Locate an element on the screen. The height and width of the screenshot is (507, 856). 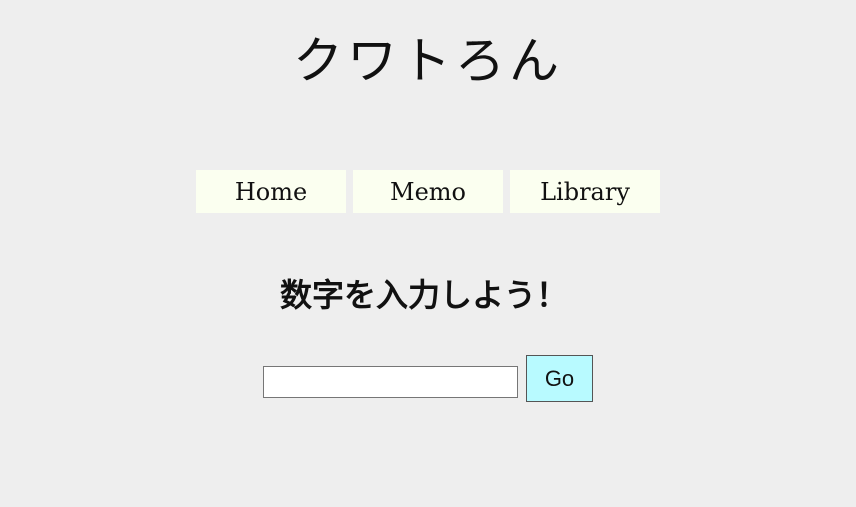
nav-item-memo: Memo is located at coordinates (428, 191).